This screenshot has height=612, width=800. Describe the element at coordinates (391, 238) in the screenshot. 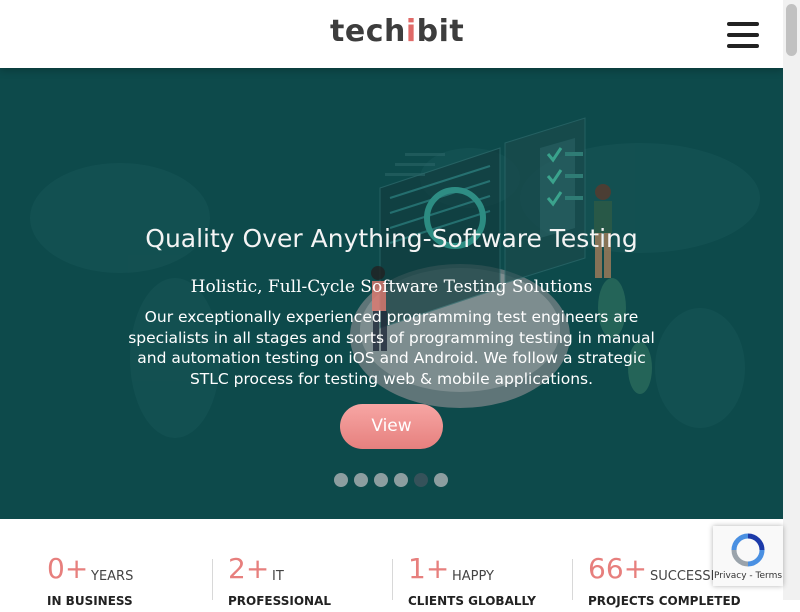

I see `hero-title: Quality Over Anything-Software Testing` at that location.